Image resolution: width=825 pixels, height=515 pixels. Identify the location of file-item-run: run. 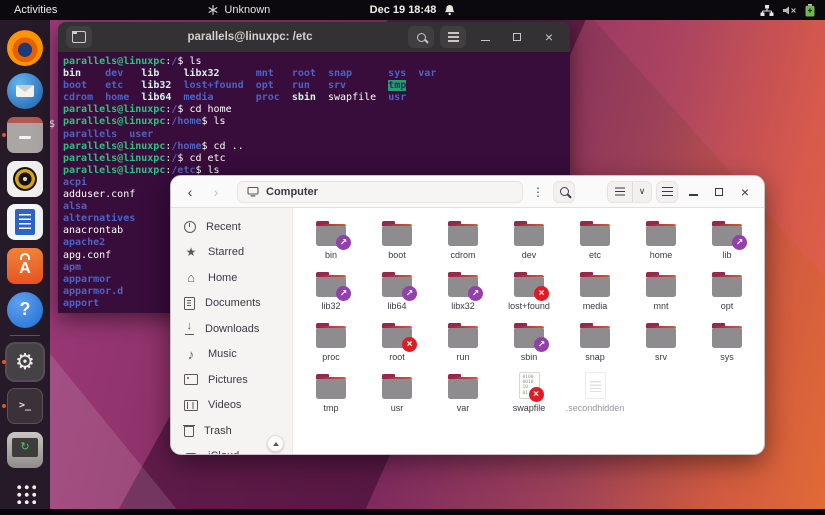
(463, 338).